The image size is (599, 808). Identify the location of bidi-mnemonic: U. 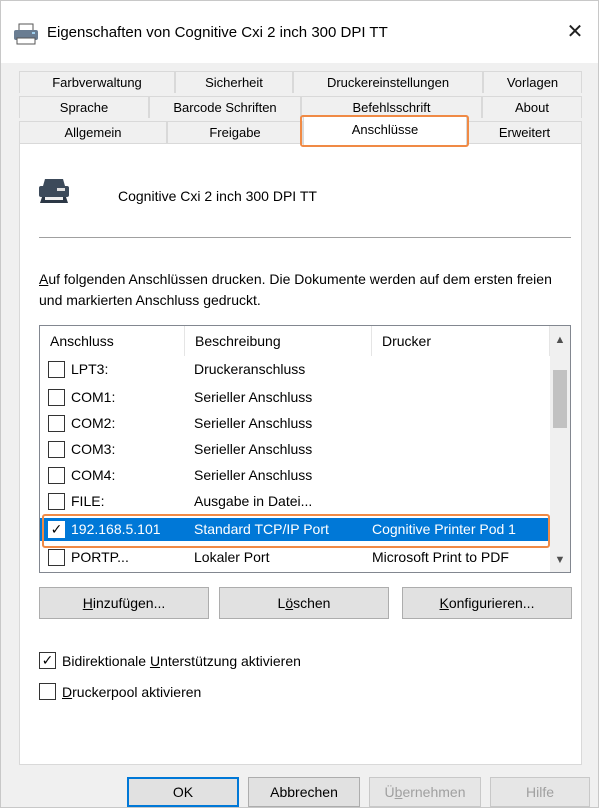
(155, 661).